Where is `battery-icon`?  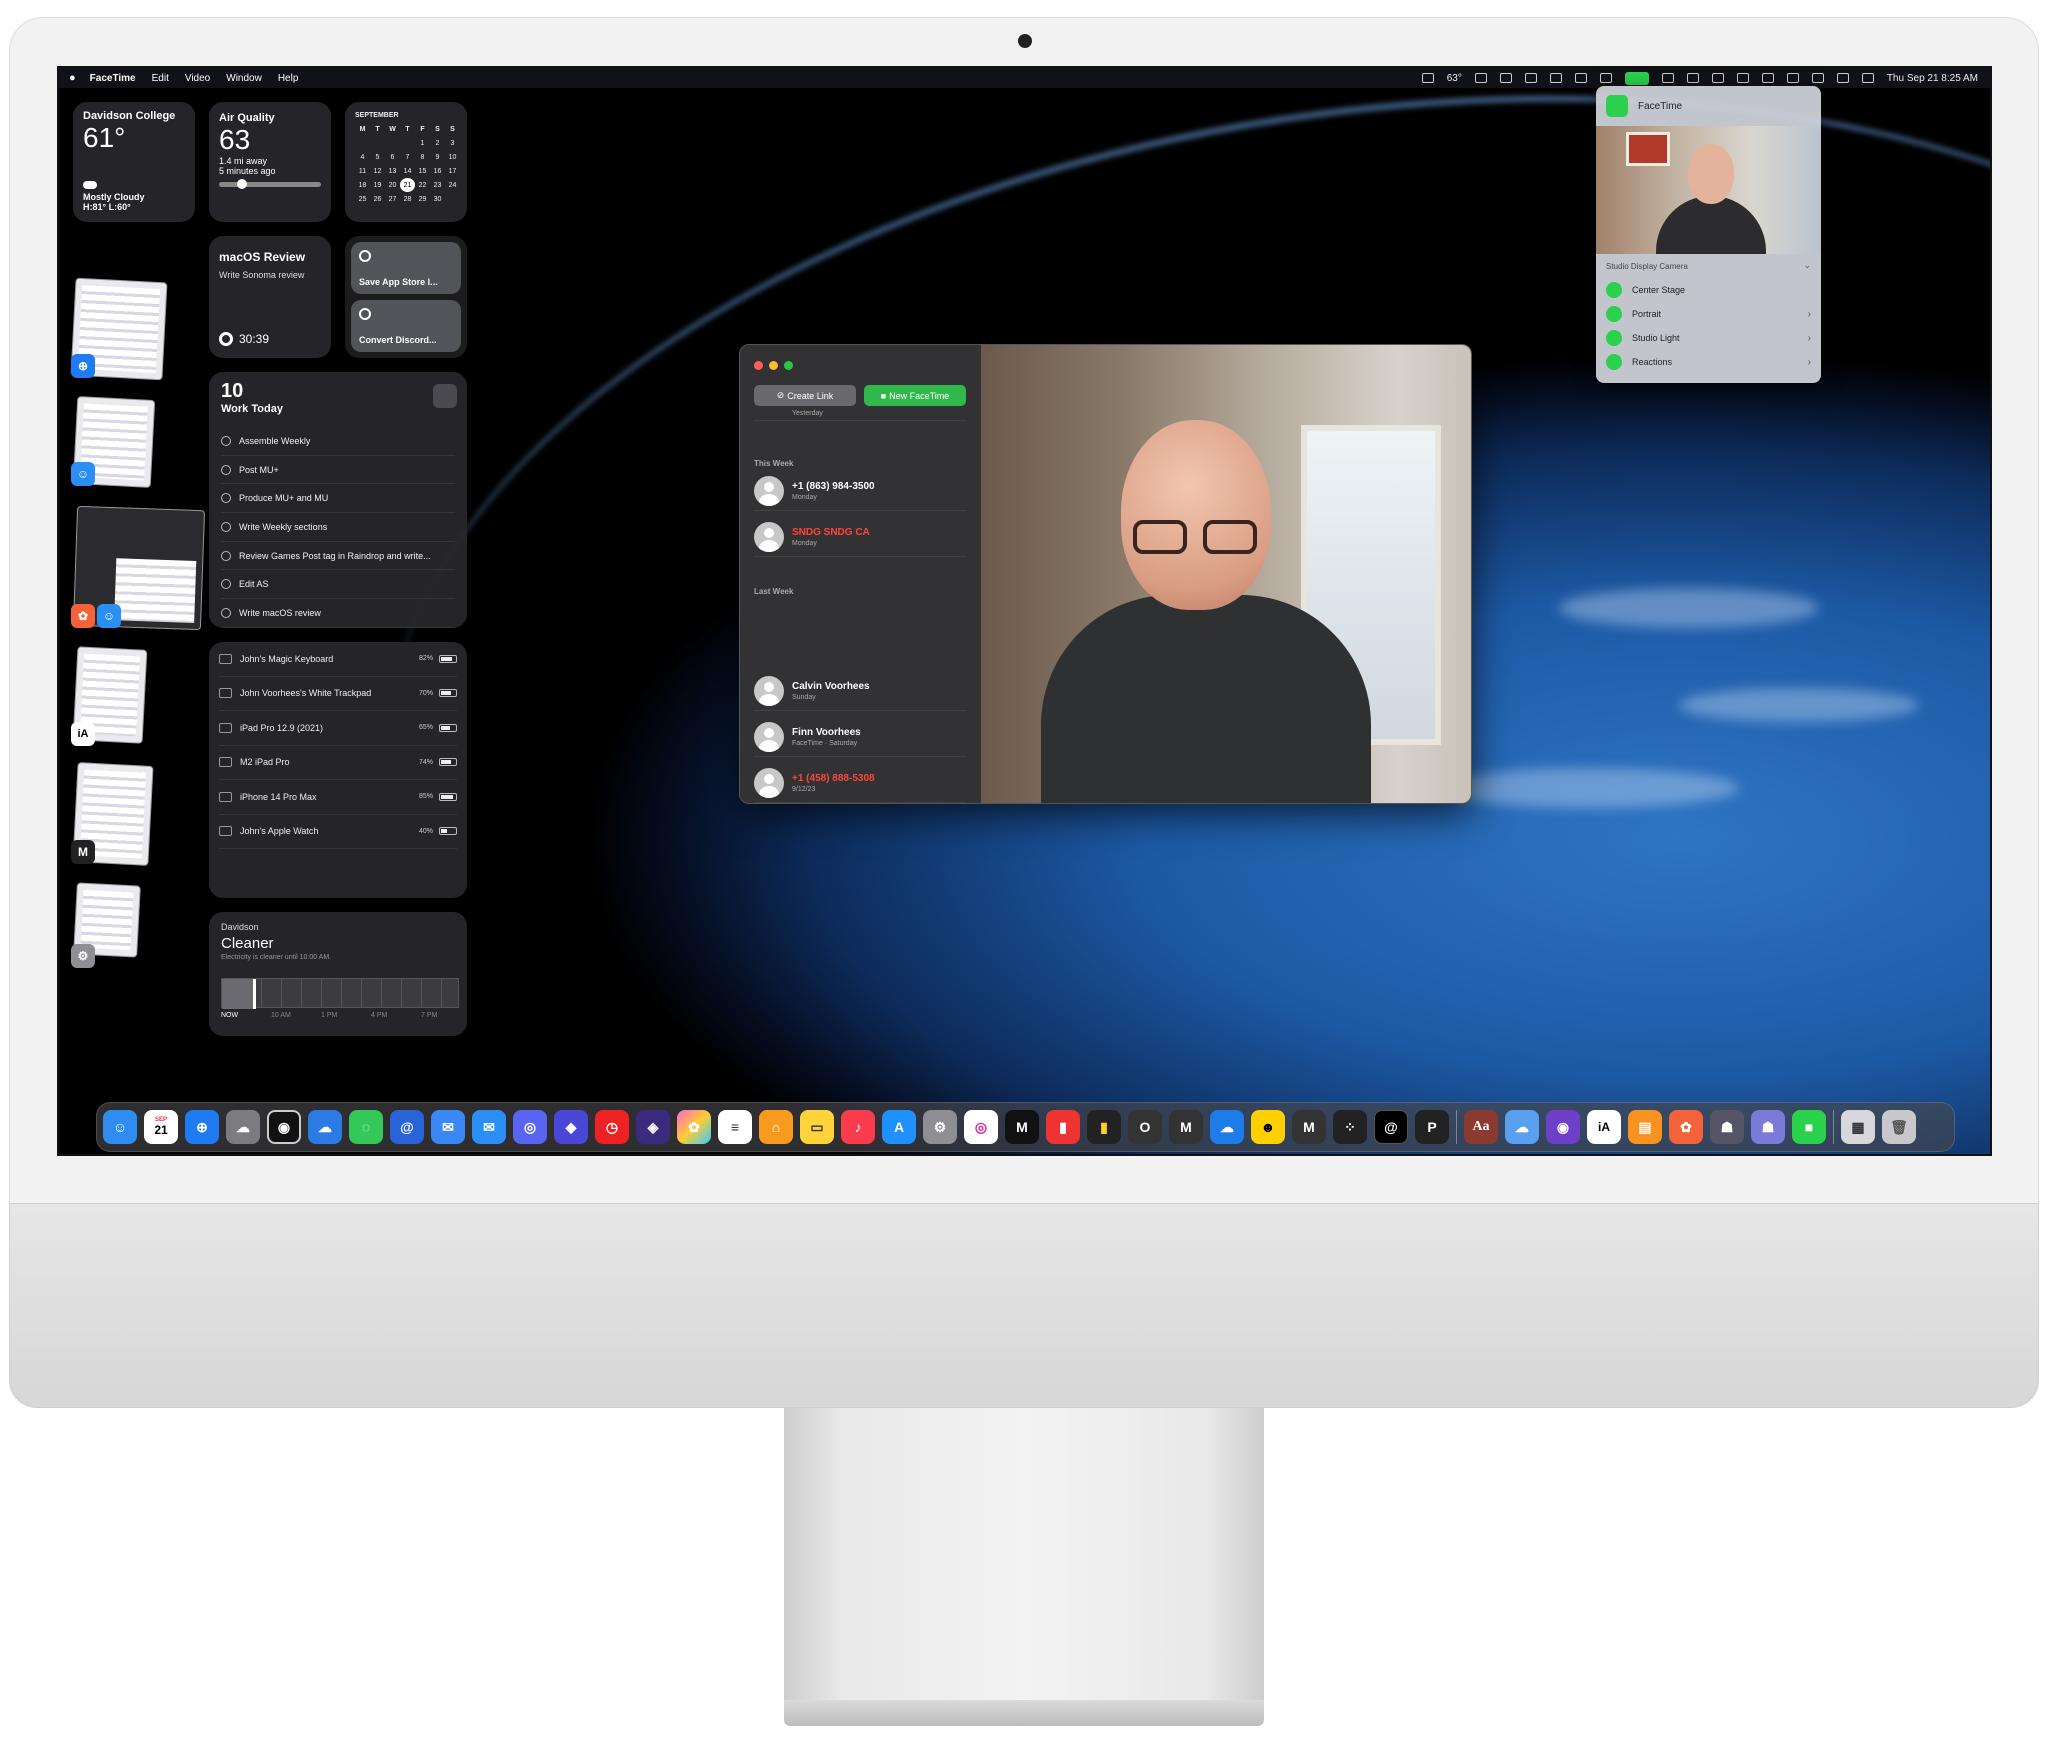 battery-icon is located at coordinates (1842, 78).